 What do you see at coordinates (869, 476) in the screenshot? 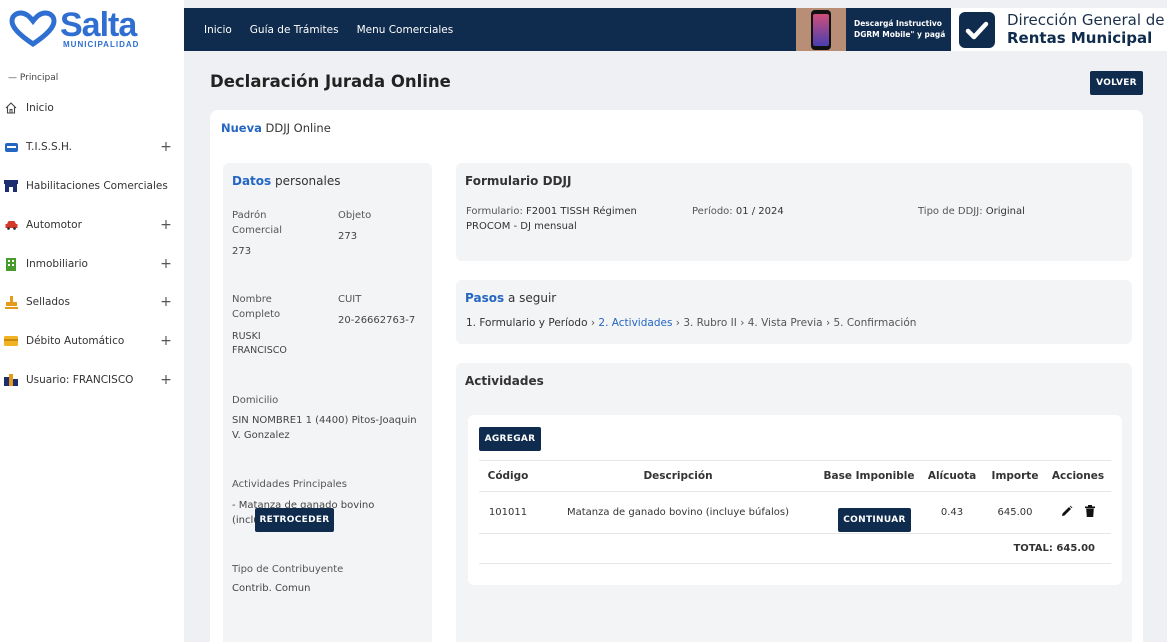
I see `col-base: Base Imponible` at bounding box center [869, 476].